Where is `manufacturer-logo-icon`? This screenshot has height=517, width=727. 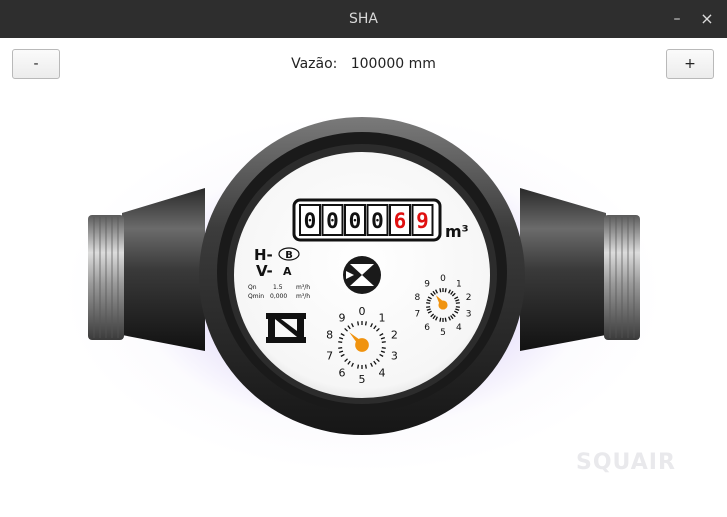 manufacturer-logo-icon is located at coordinates (286, 328).